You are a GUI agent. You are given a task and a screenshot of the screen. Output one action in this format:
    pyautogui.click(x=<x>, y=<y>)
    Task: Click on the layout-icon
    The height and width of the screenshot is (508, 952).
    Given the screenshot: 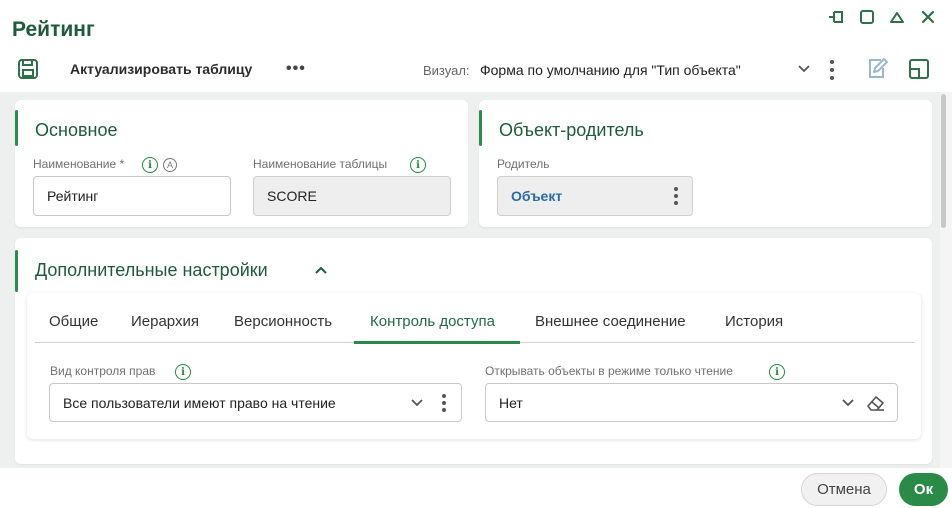 What is the action you would take?
    pyautogui.click(x=919, y=71)
    